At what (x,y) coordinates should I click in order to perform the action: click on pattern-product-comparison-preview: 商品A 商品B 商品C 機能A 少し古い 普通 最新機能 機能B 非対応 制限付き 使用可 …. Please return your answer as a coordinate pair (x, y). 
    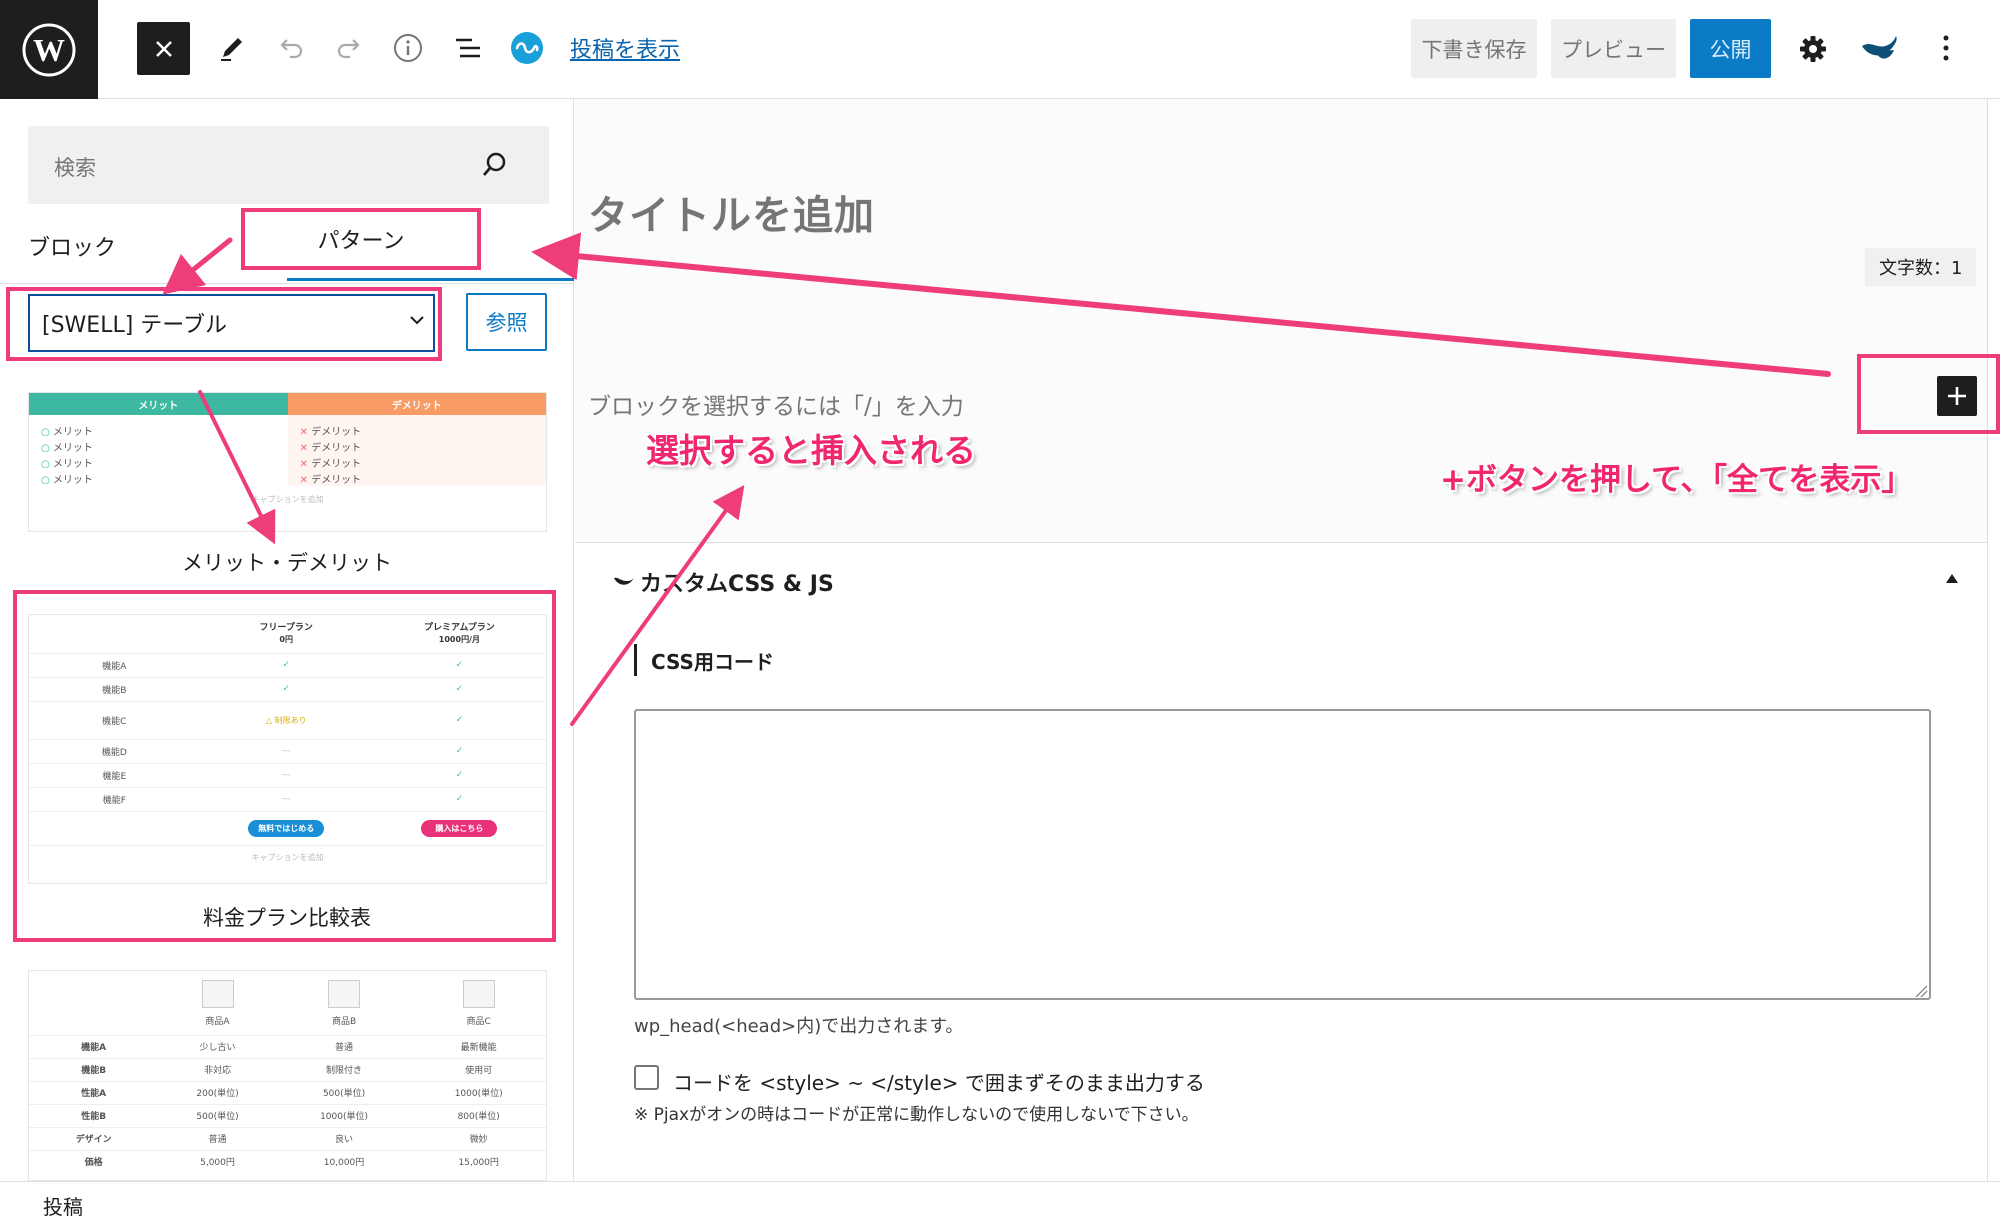
    Looking at the image, I should click on (287, 1075).